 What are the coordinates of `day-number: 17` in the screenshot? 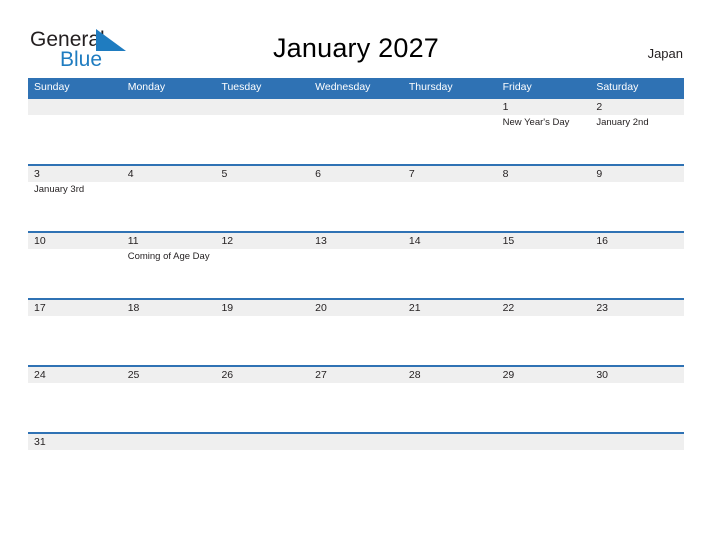 It's located at (75, 308).